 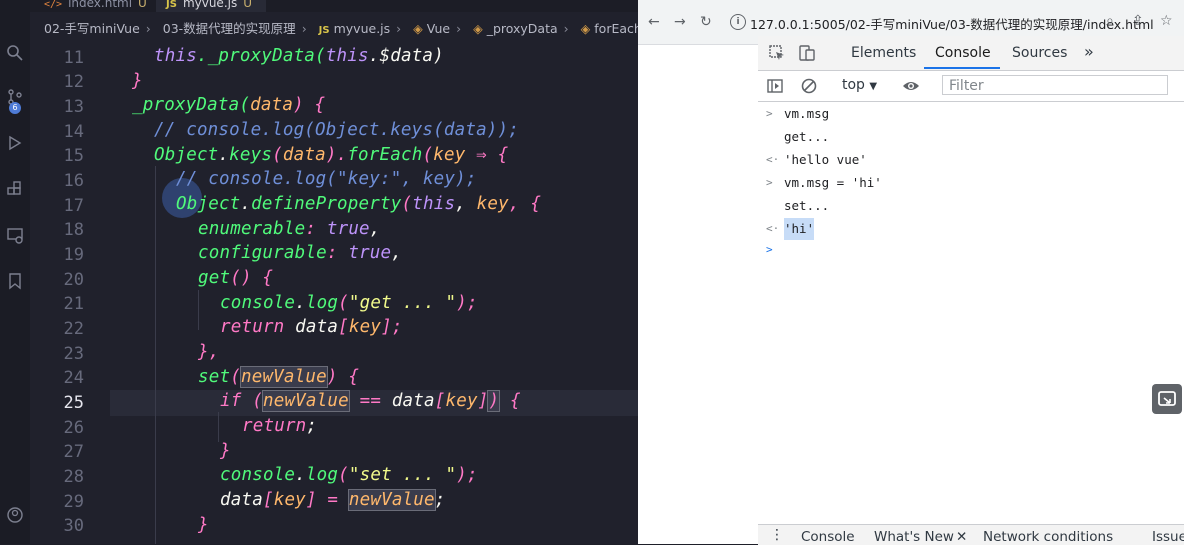 What do you see at coordinates (1055, 85) in the screenshot?
I see `filter-input: Filter` at bounding box center [1055, 85].